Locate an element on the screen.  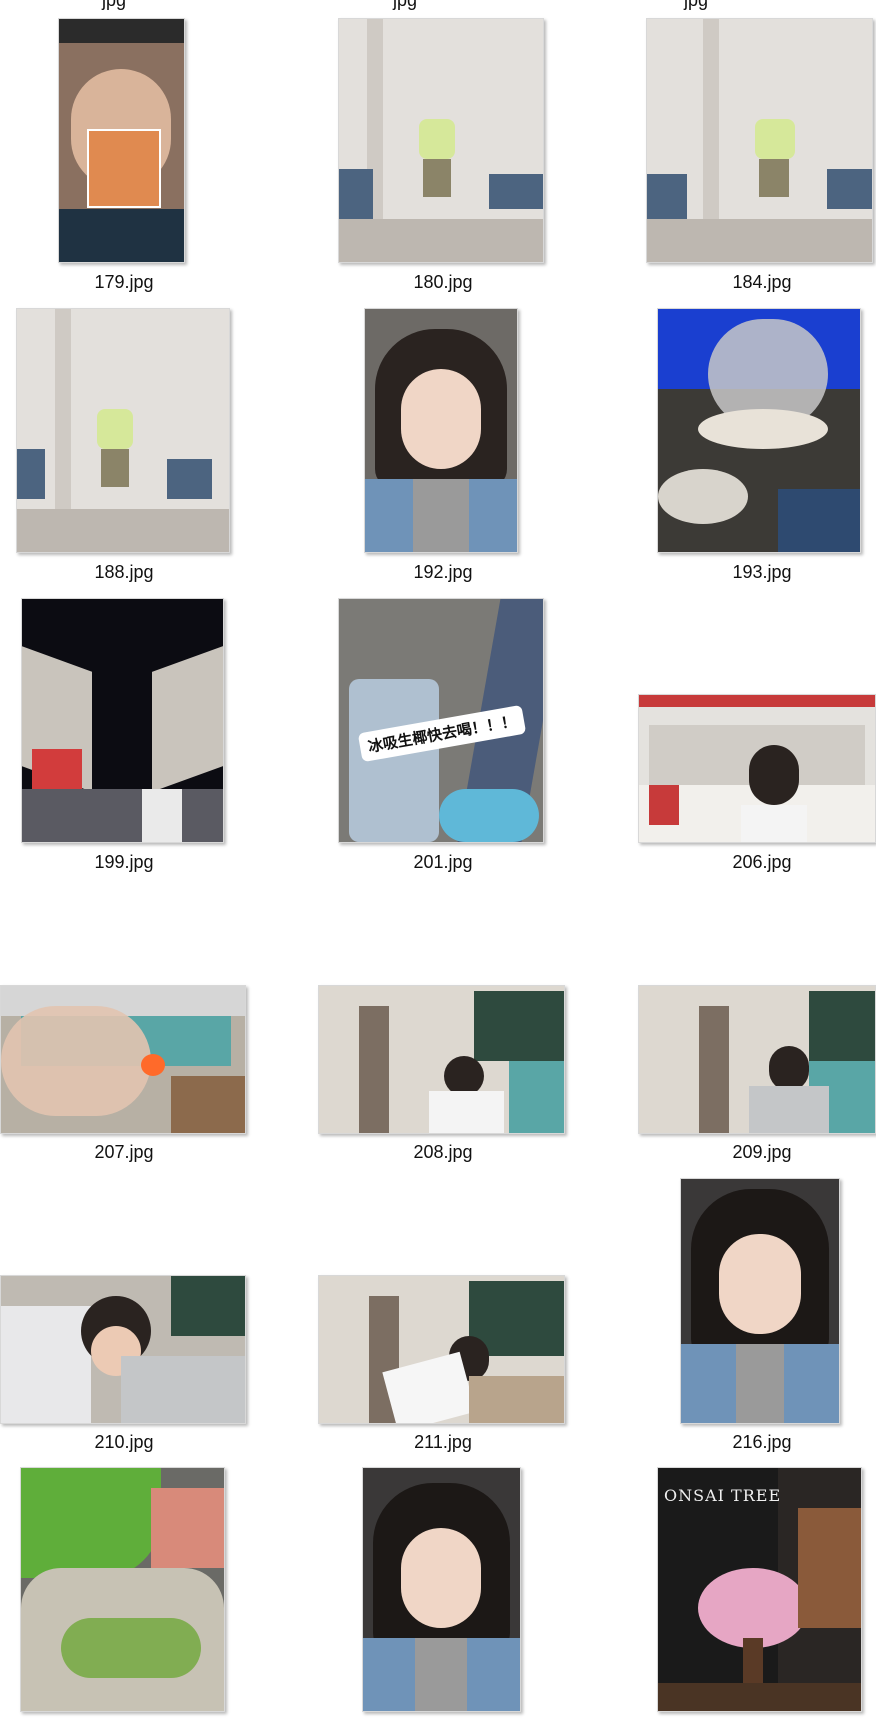
file-name-211: 211.jpg is located at coordinates (443, 1442).